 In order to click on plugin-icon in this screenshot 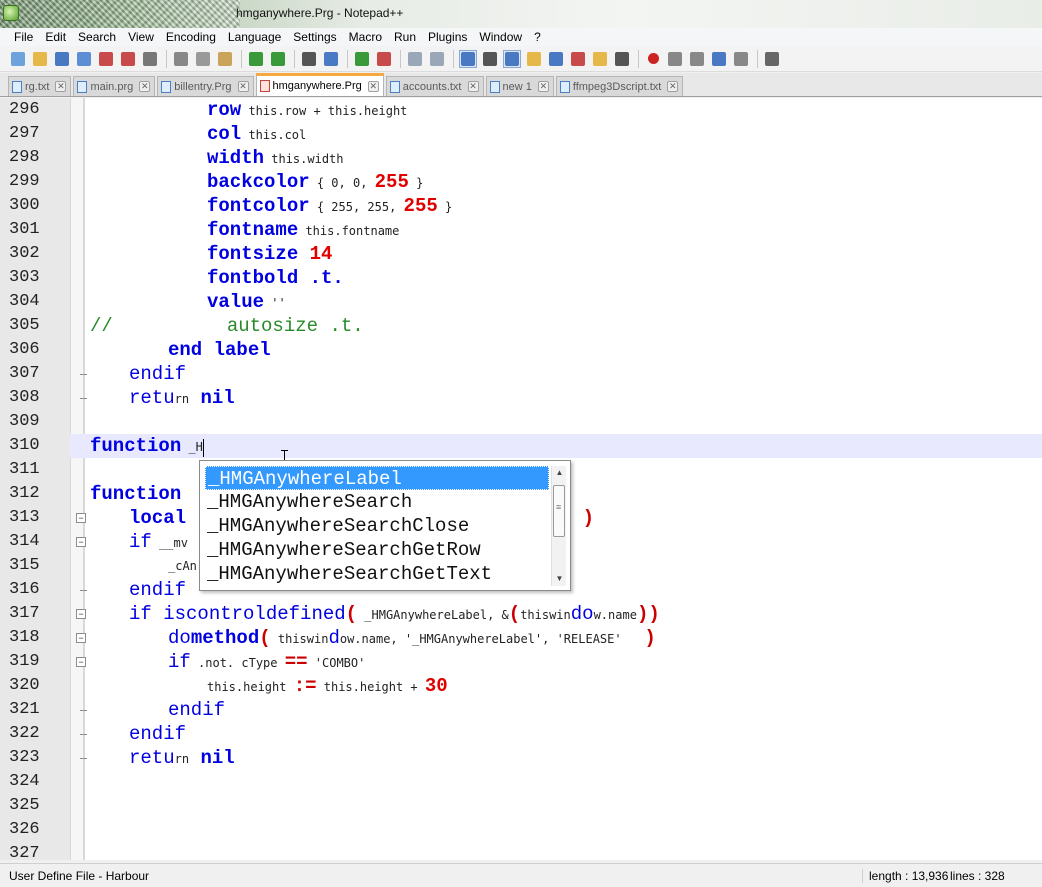, I will do `click(772, 59)`.